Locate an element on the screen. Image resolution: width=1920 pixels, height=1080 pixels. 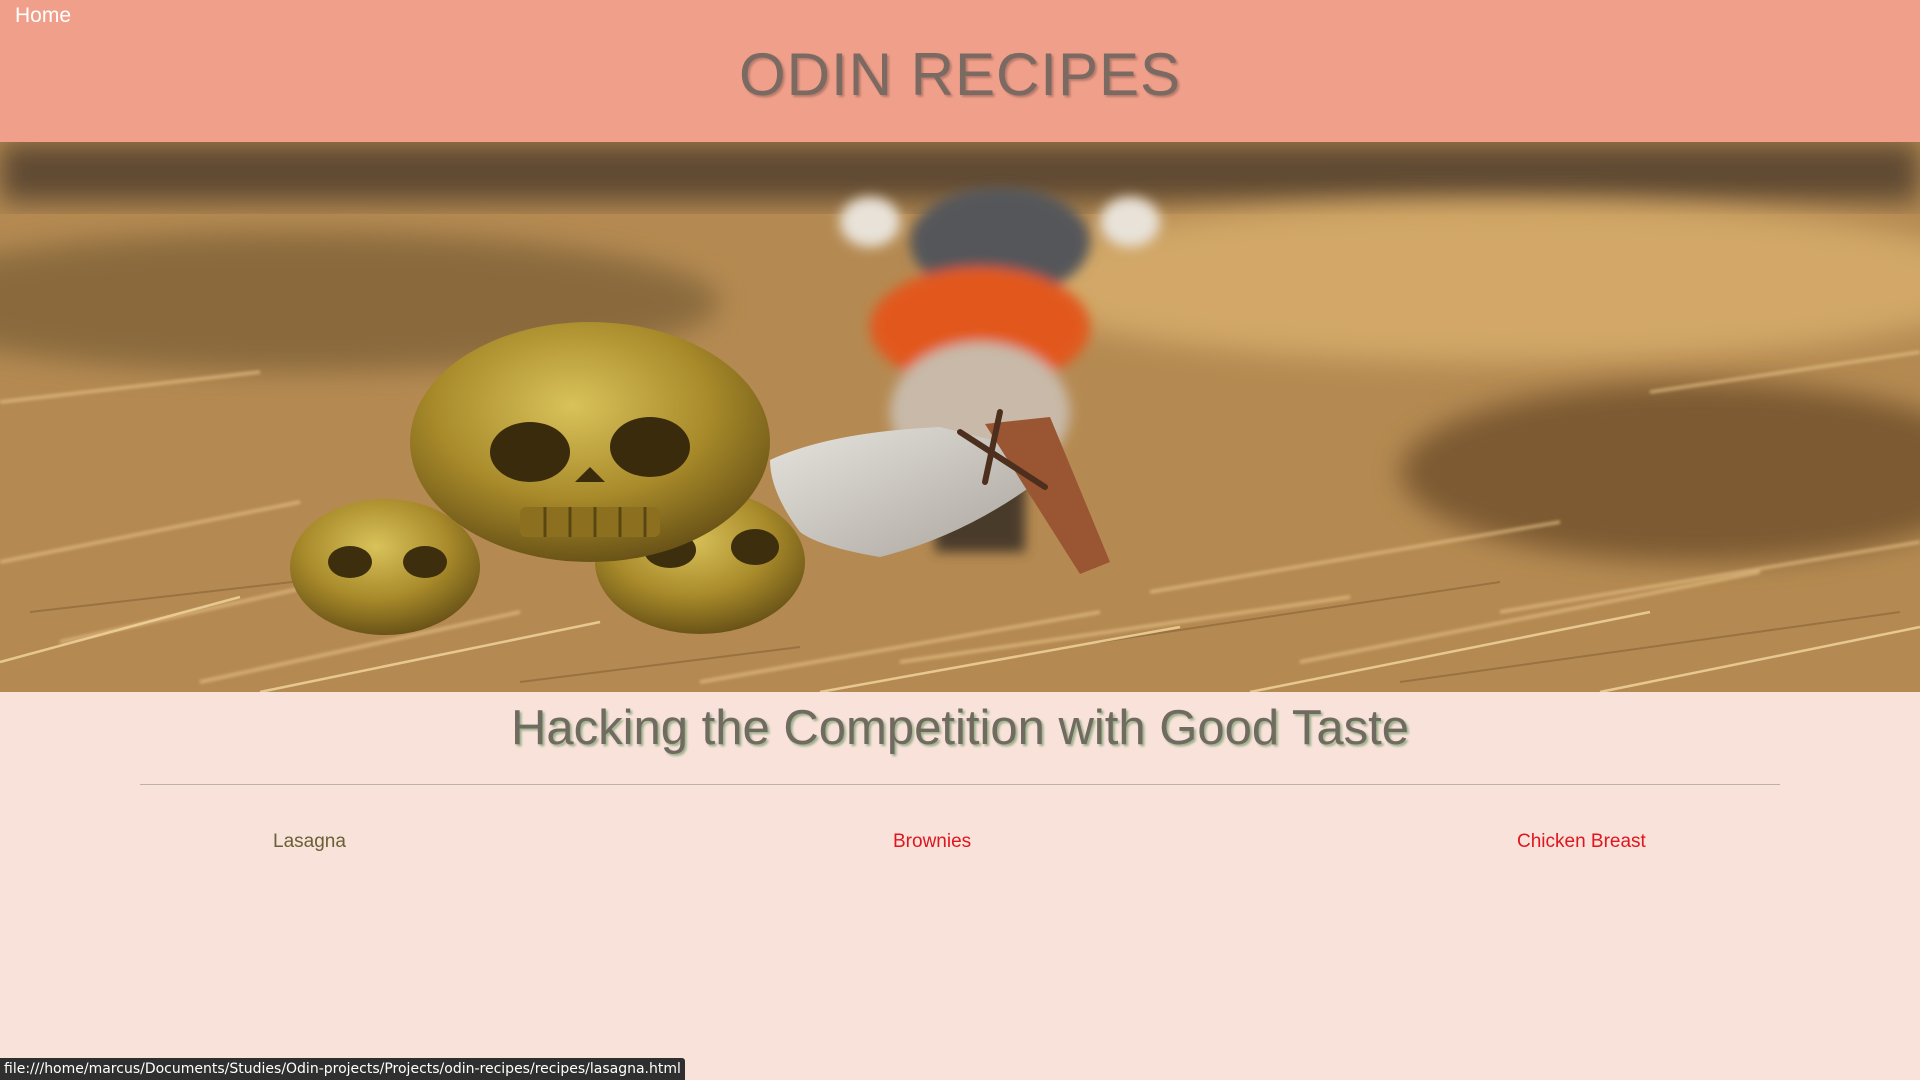
recipe-link-lasagna: Lasagna is located at coordinates (309, 842).